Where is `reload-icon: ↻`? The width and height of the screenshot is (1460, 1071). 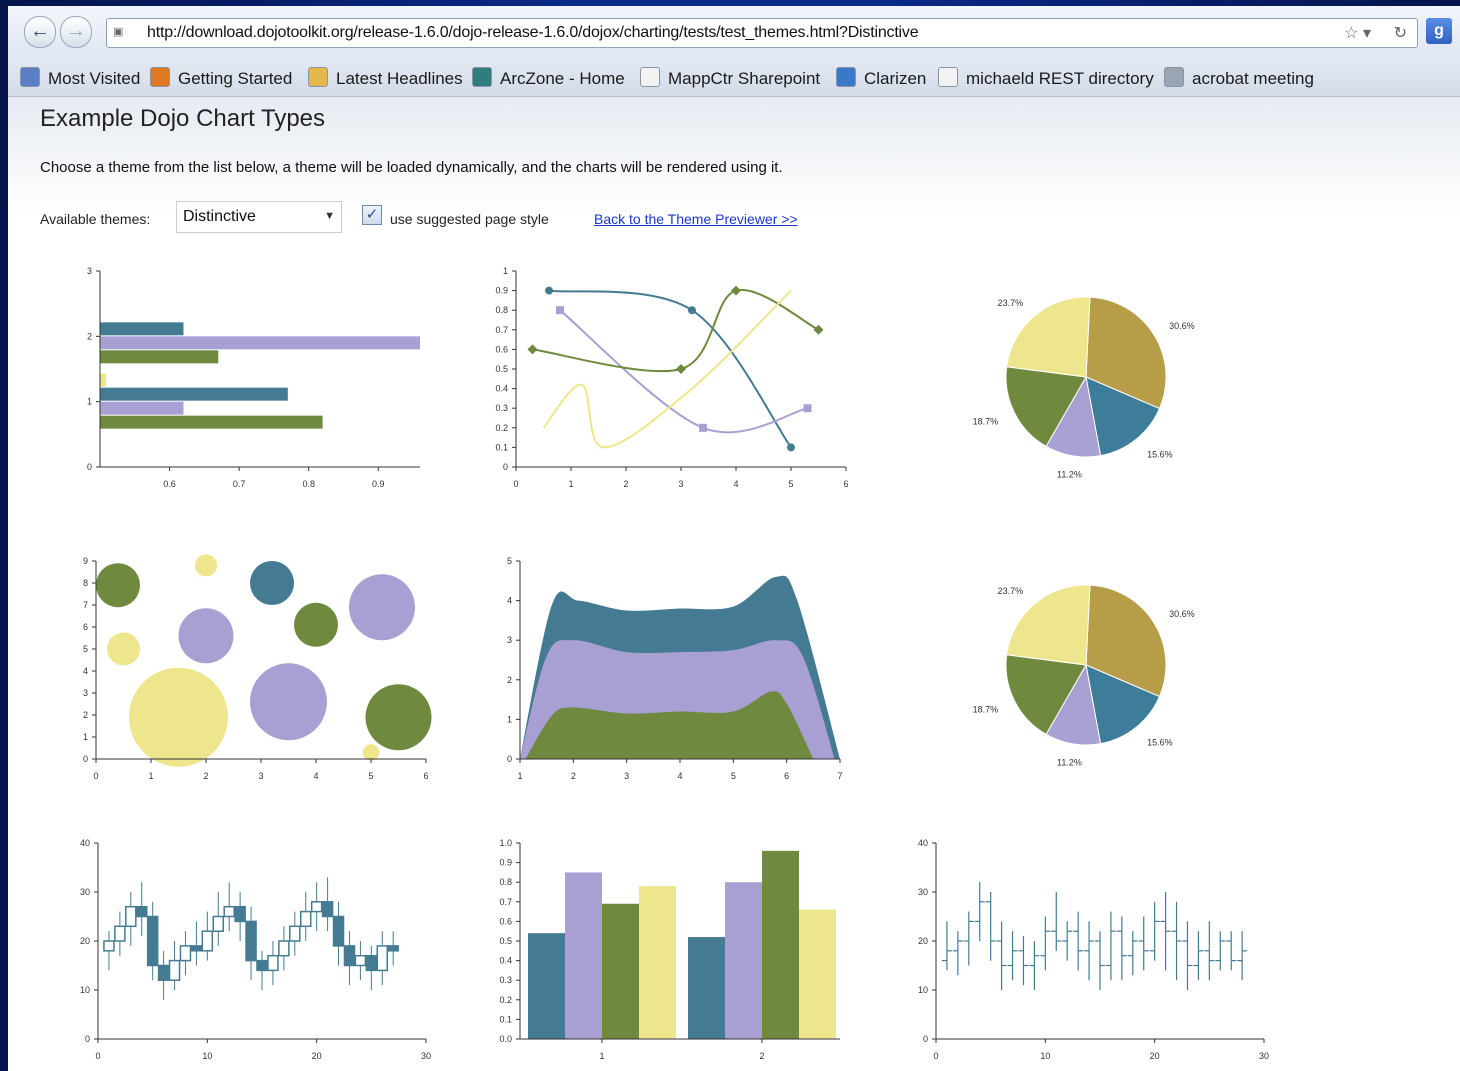 reload-icon: ↻ is located at coordinates (1400, 33).